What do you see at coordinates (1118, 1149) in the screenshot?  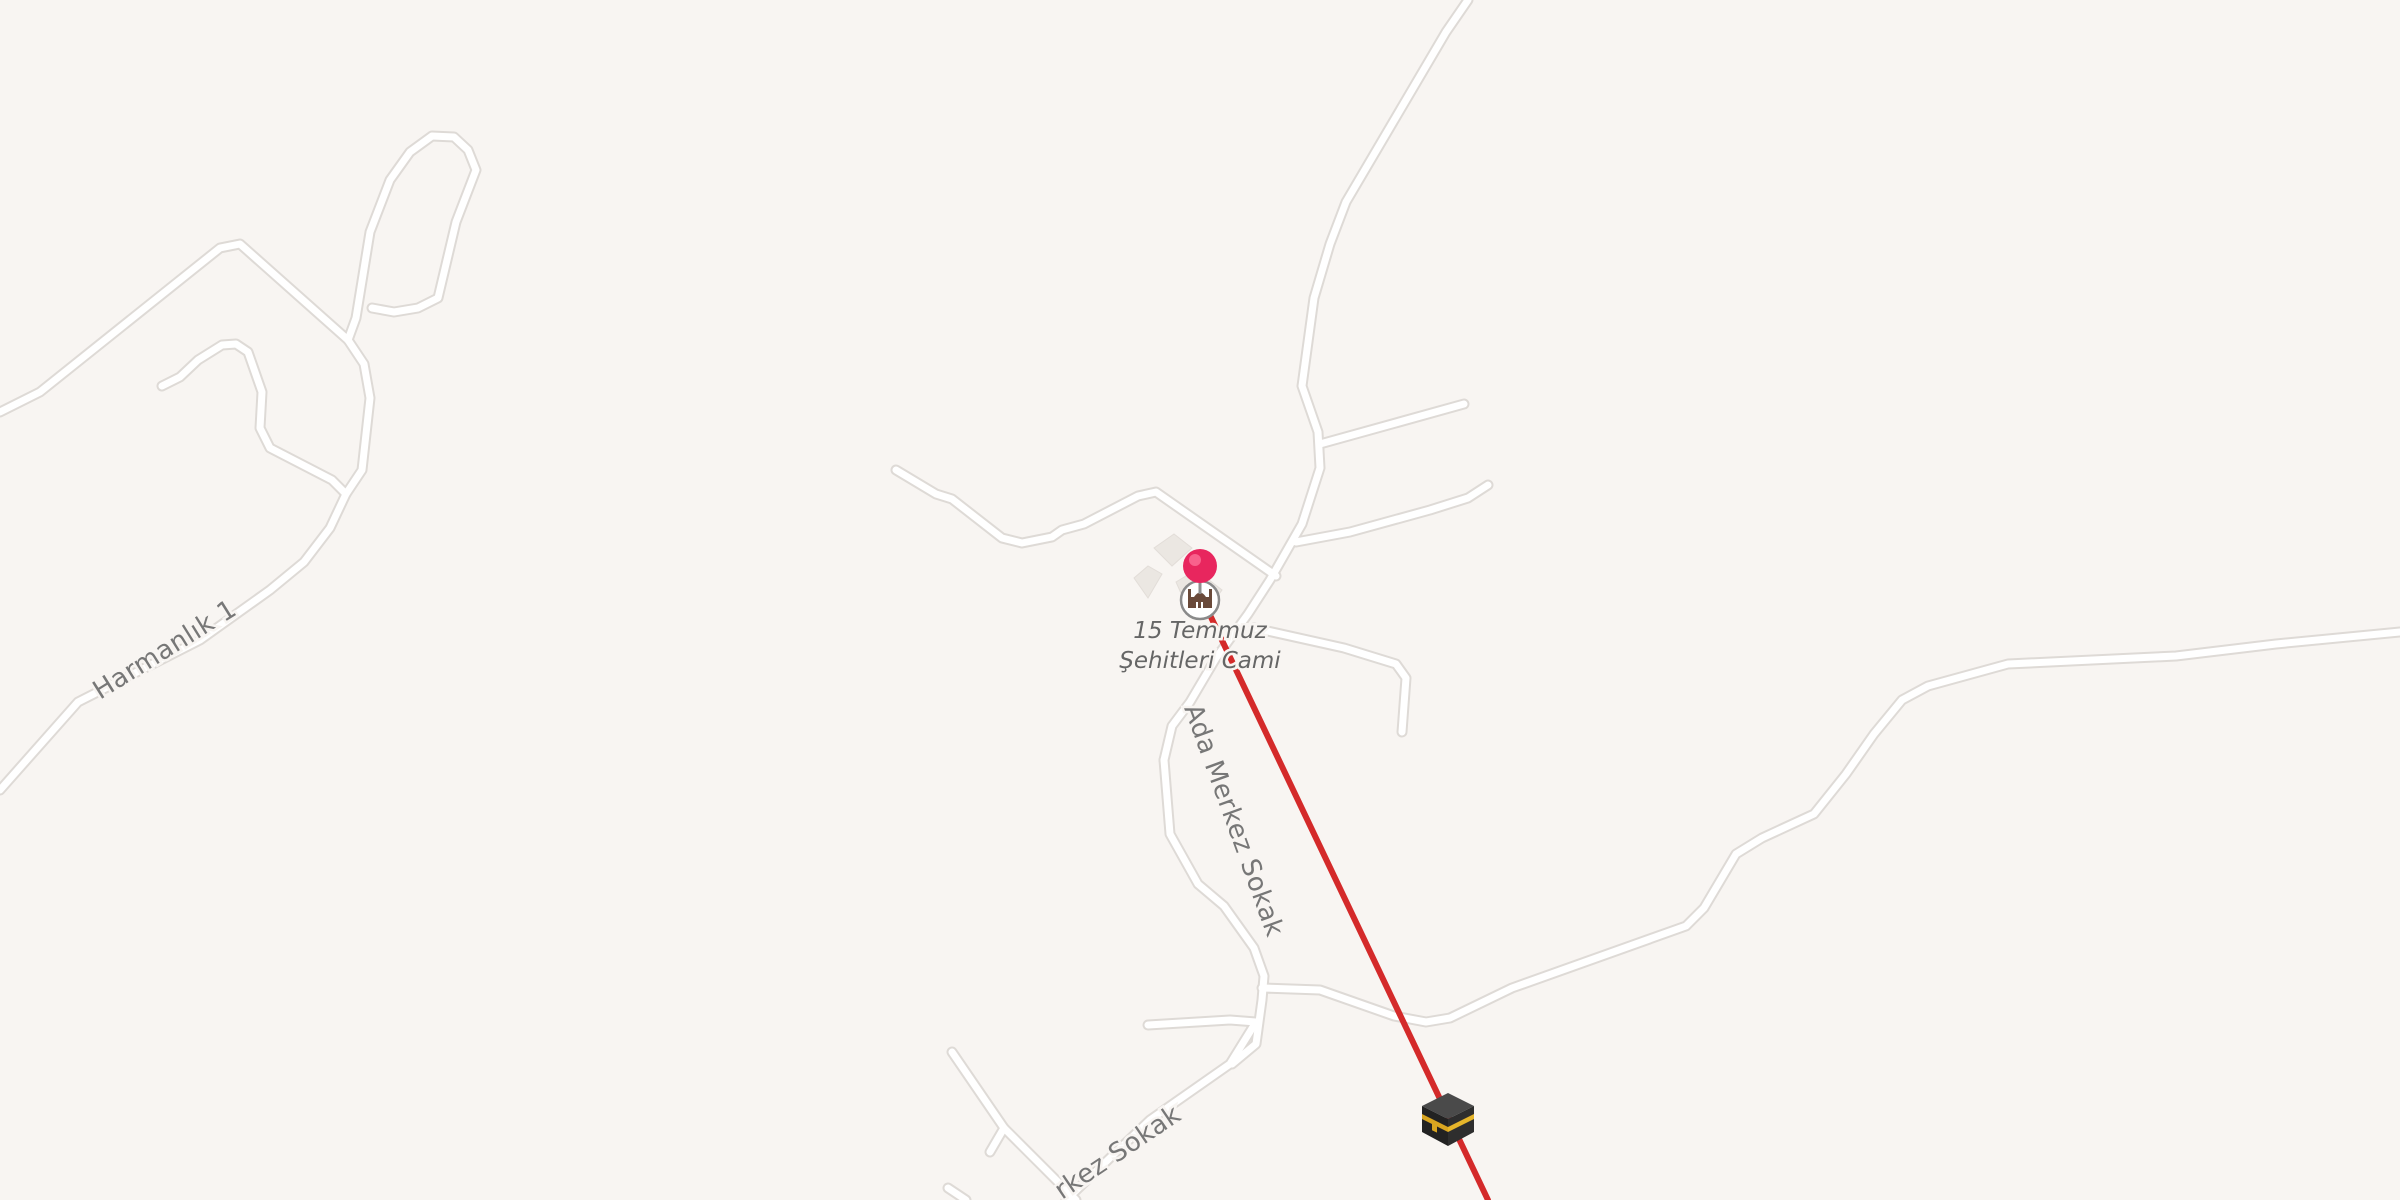 I see `street-label-merkez-partial: rkez Sokak` at bounding box center [1118, 1149].